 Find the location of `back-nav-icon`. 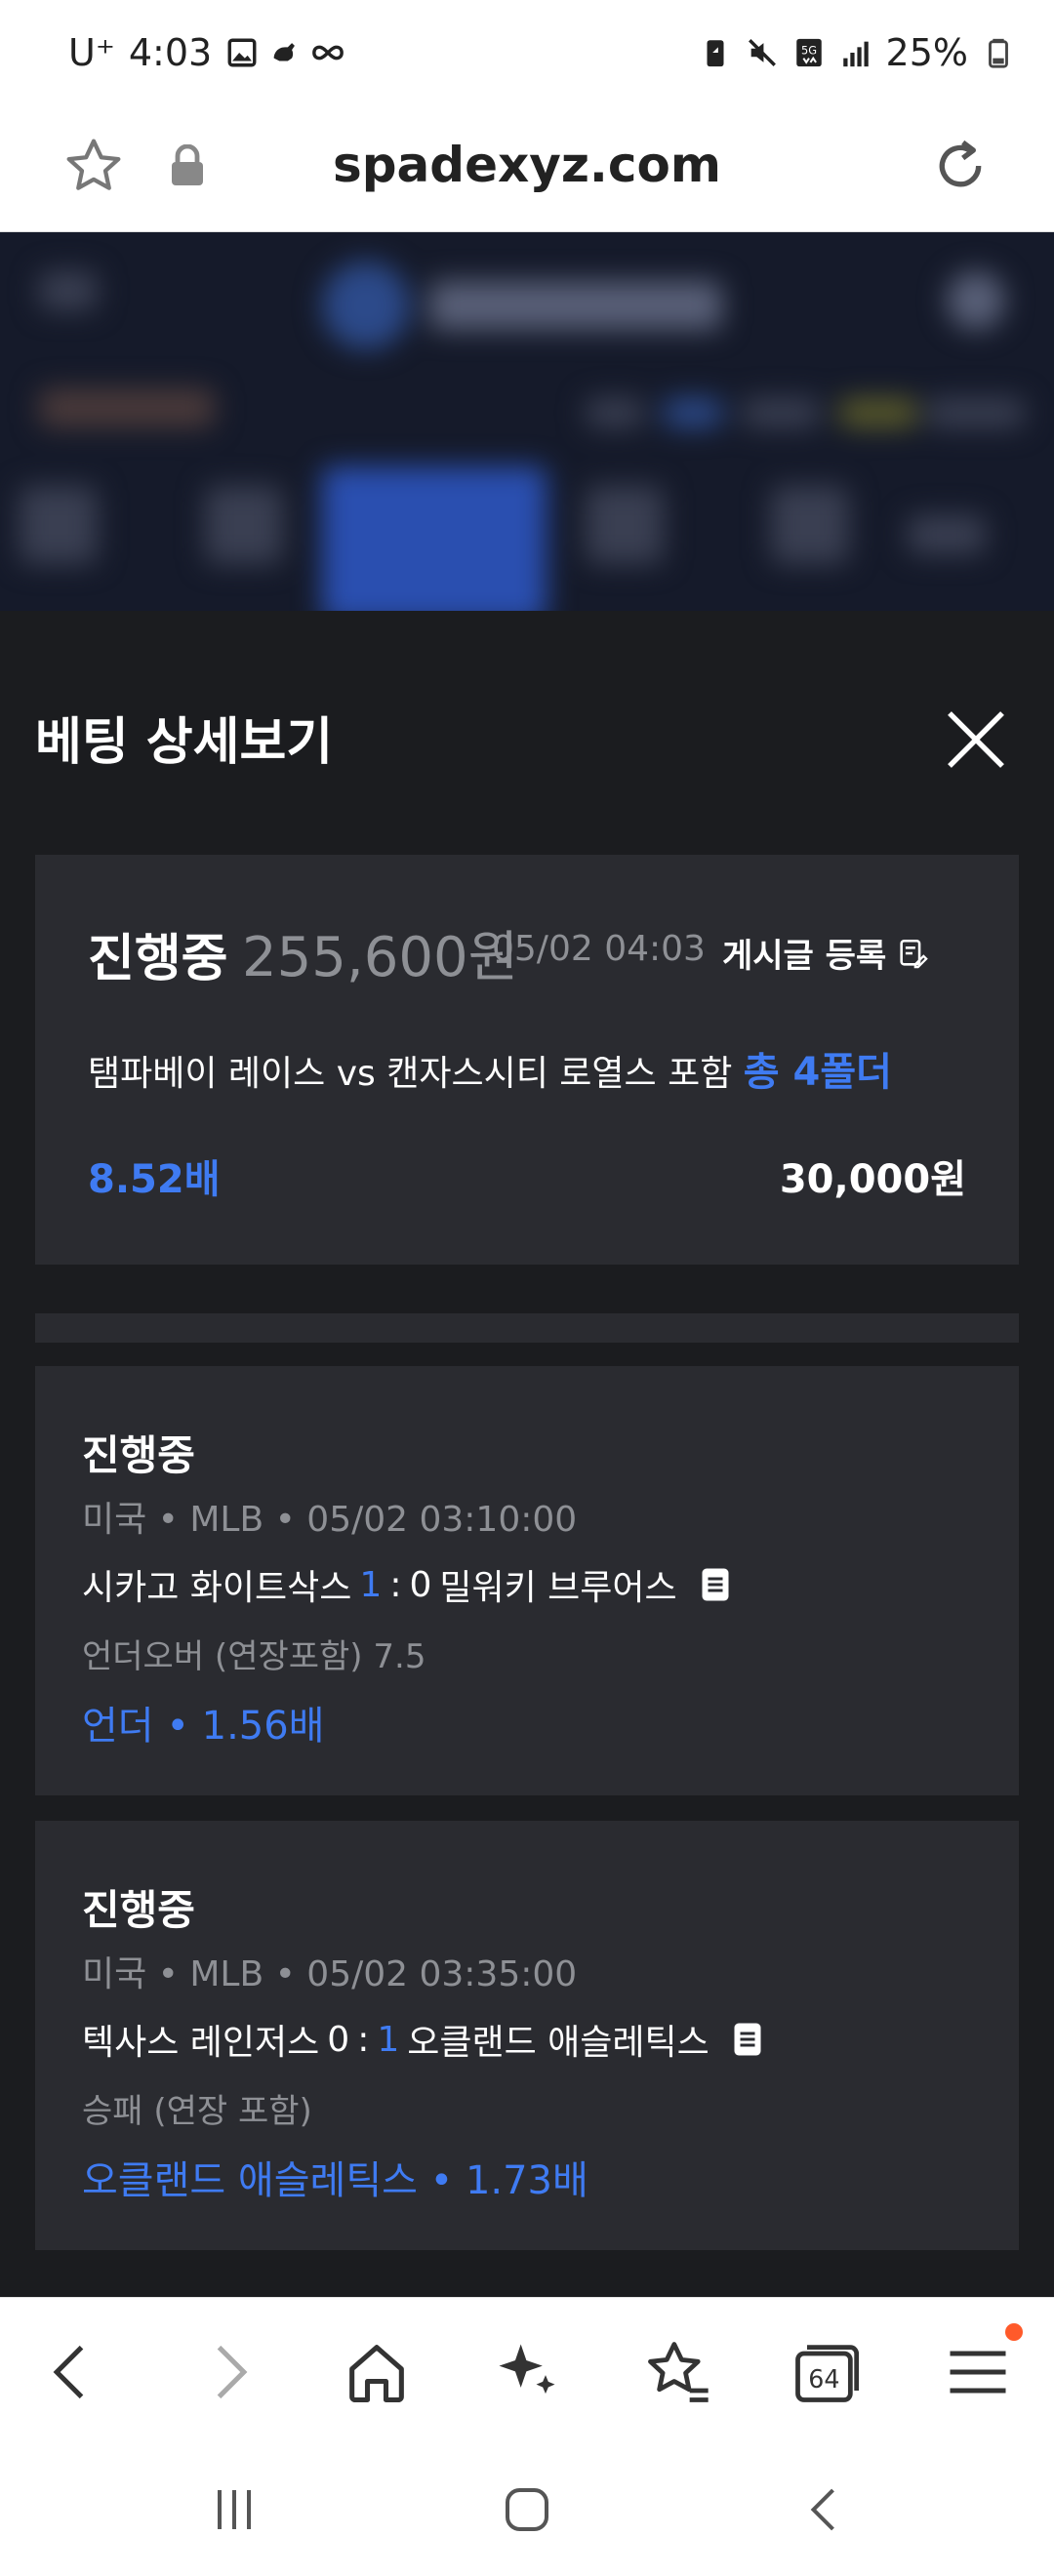

back-nav-icon is located at coordinates (825, 2509).